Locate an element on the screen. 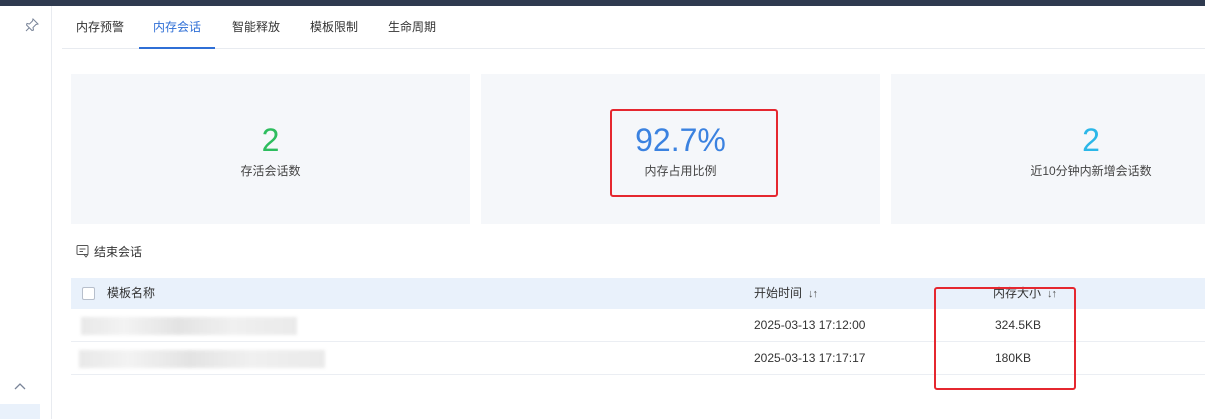 The width and height of the screenshot is (1205, 419). tab-memory-session: 内存会话 is located at coordinates (177, 27).